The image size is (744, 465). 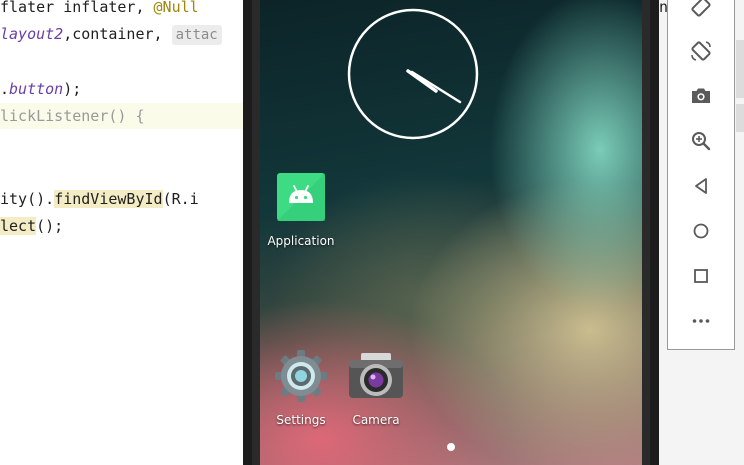 I want to click on editor-overflow-text: n, so click(x=664, y=8).